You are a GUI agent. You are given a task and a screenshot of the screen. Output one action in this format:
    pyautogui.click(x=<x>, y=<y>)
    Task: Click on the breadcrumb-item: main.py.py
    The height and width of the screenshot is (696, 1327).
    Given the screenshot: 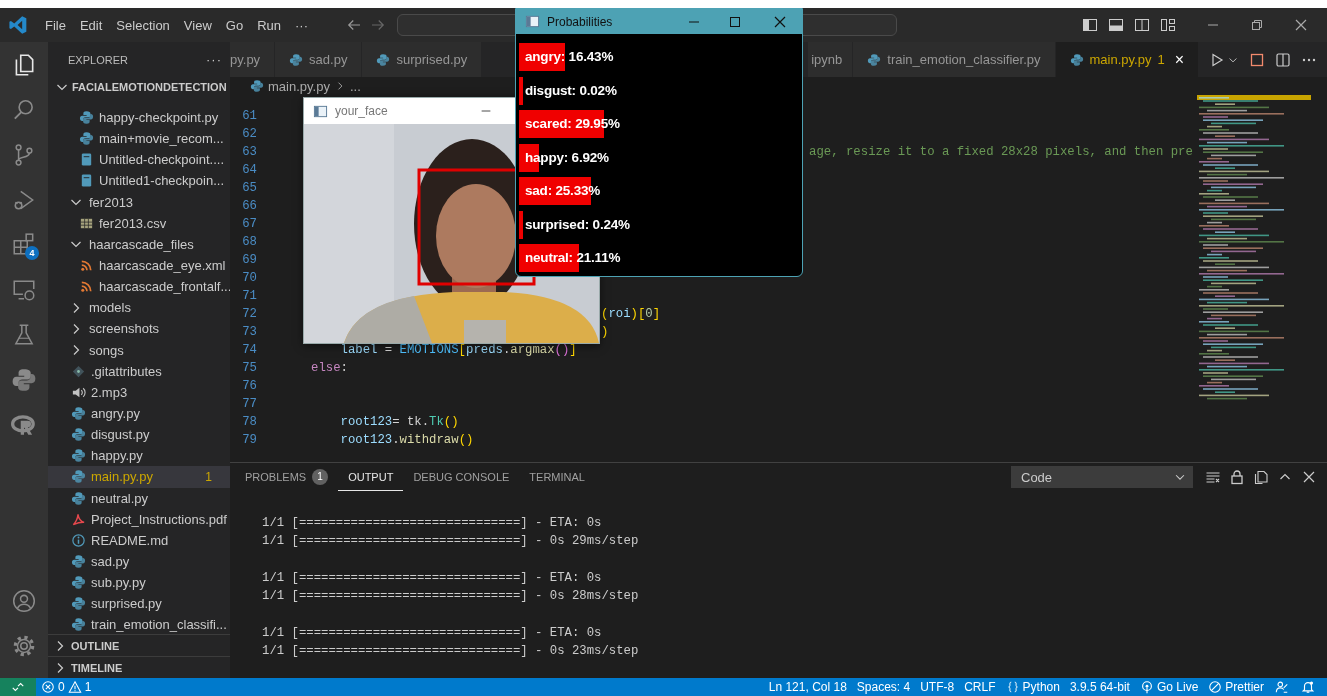 What is the action you would take?
    pyautogui.click(x=299, y=86)
    